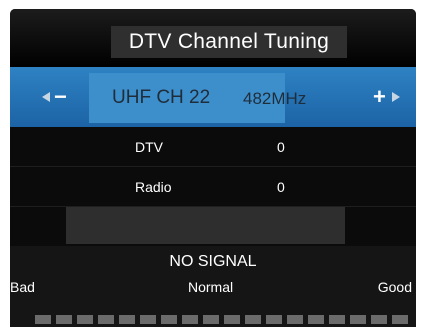 The height and width of the screenshot is (332, 426). Describe the element at coordinates (394, 287) in the screenshot. I see `scale-good-label: Good` at that location.